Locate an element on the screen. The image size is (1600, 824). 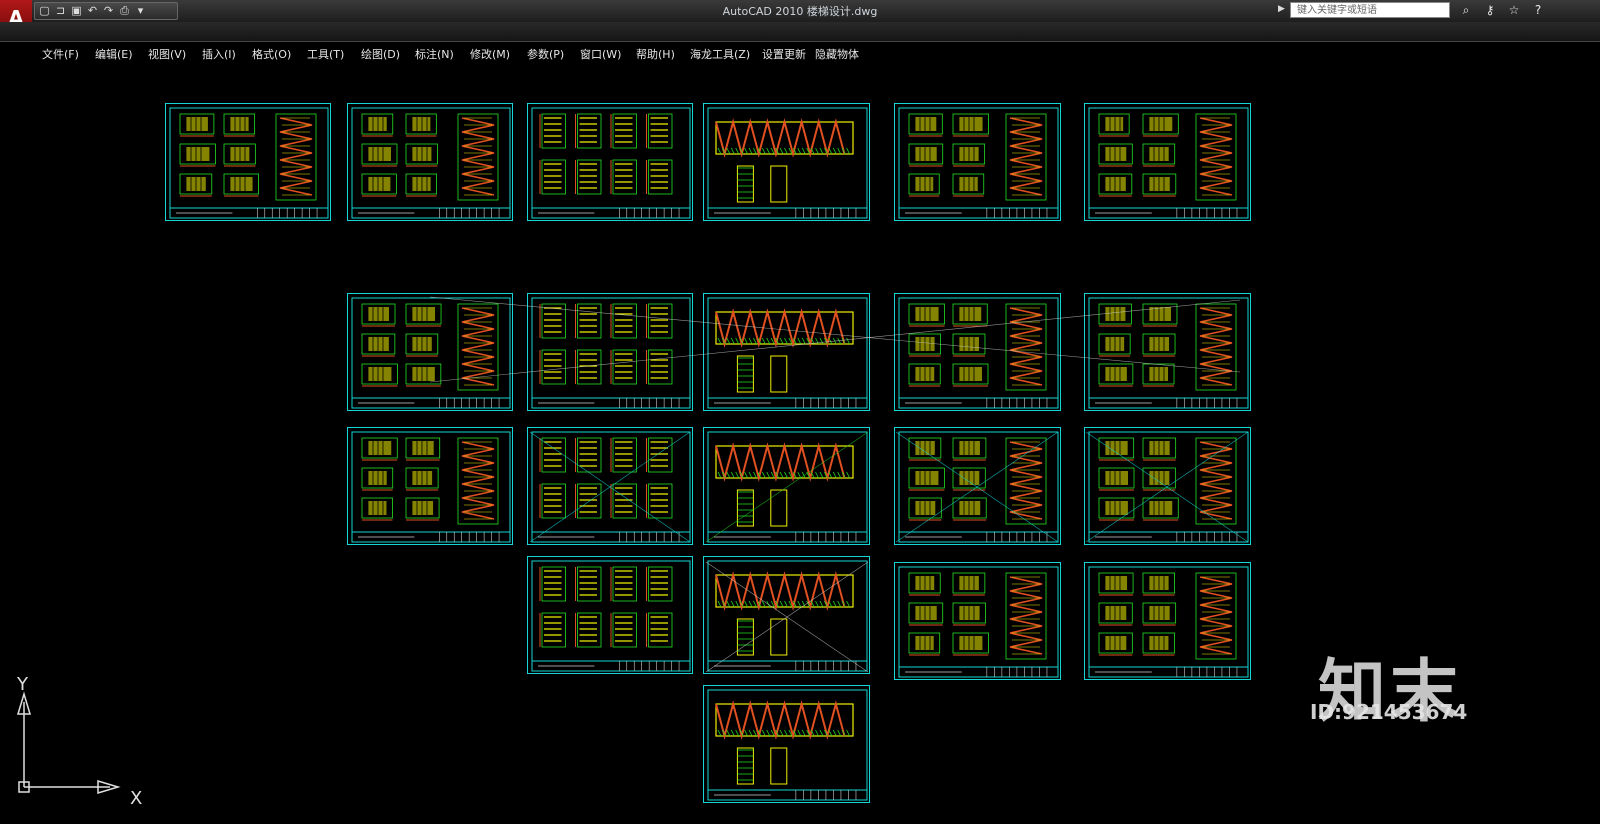
ucs-x-label: X is located at coordinates (136, 798).